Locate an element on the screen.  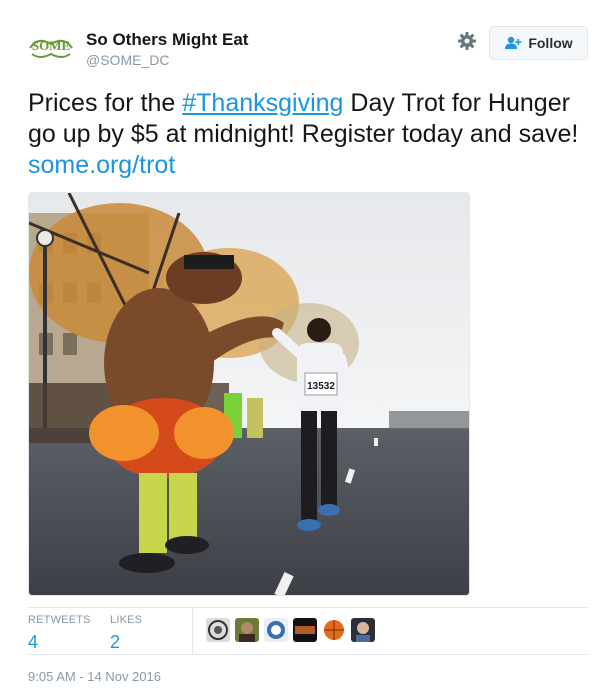
liker-avatars is located at coordinates (290, 630).